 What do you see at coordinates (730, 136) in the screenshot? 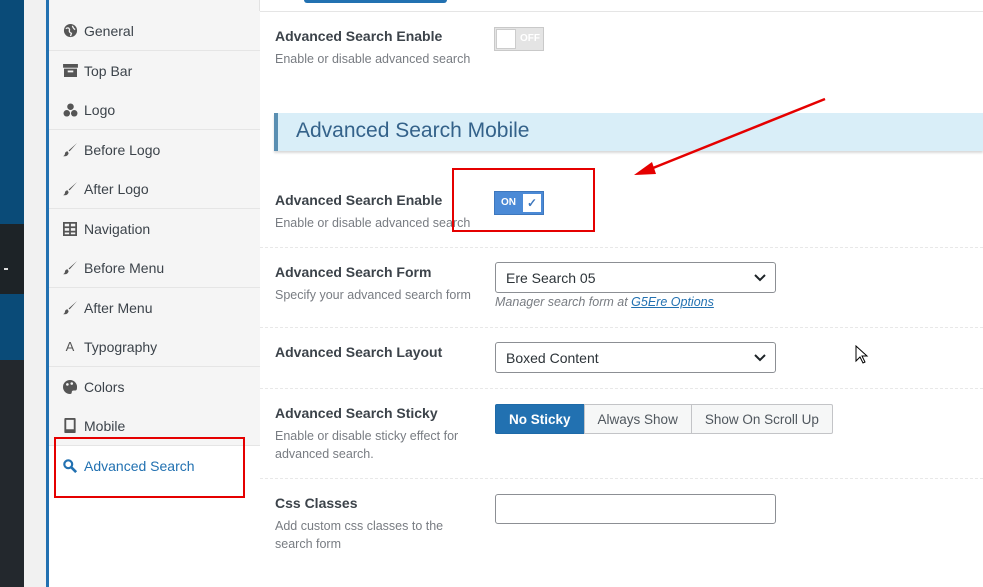
I see `annotation-arrow` at bounding box center [730, 136].